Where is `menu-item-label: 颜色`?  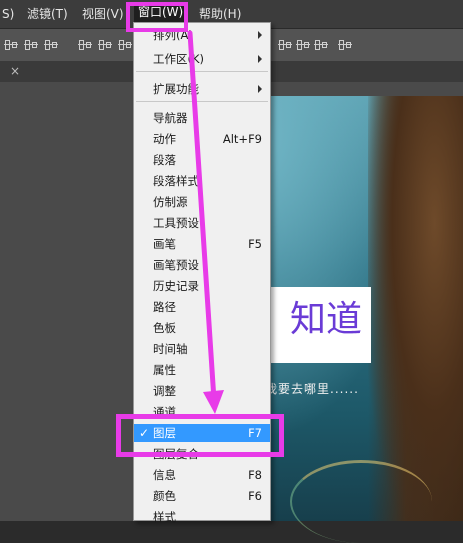 menu-item-label: 颜色 is located at coordinates (164, 496).